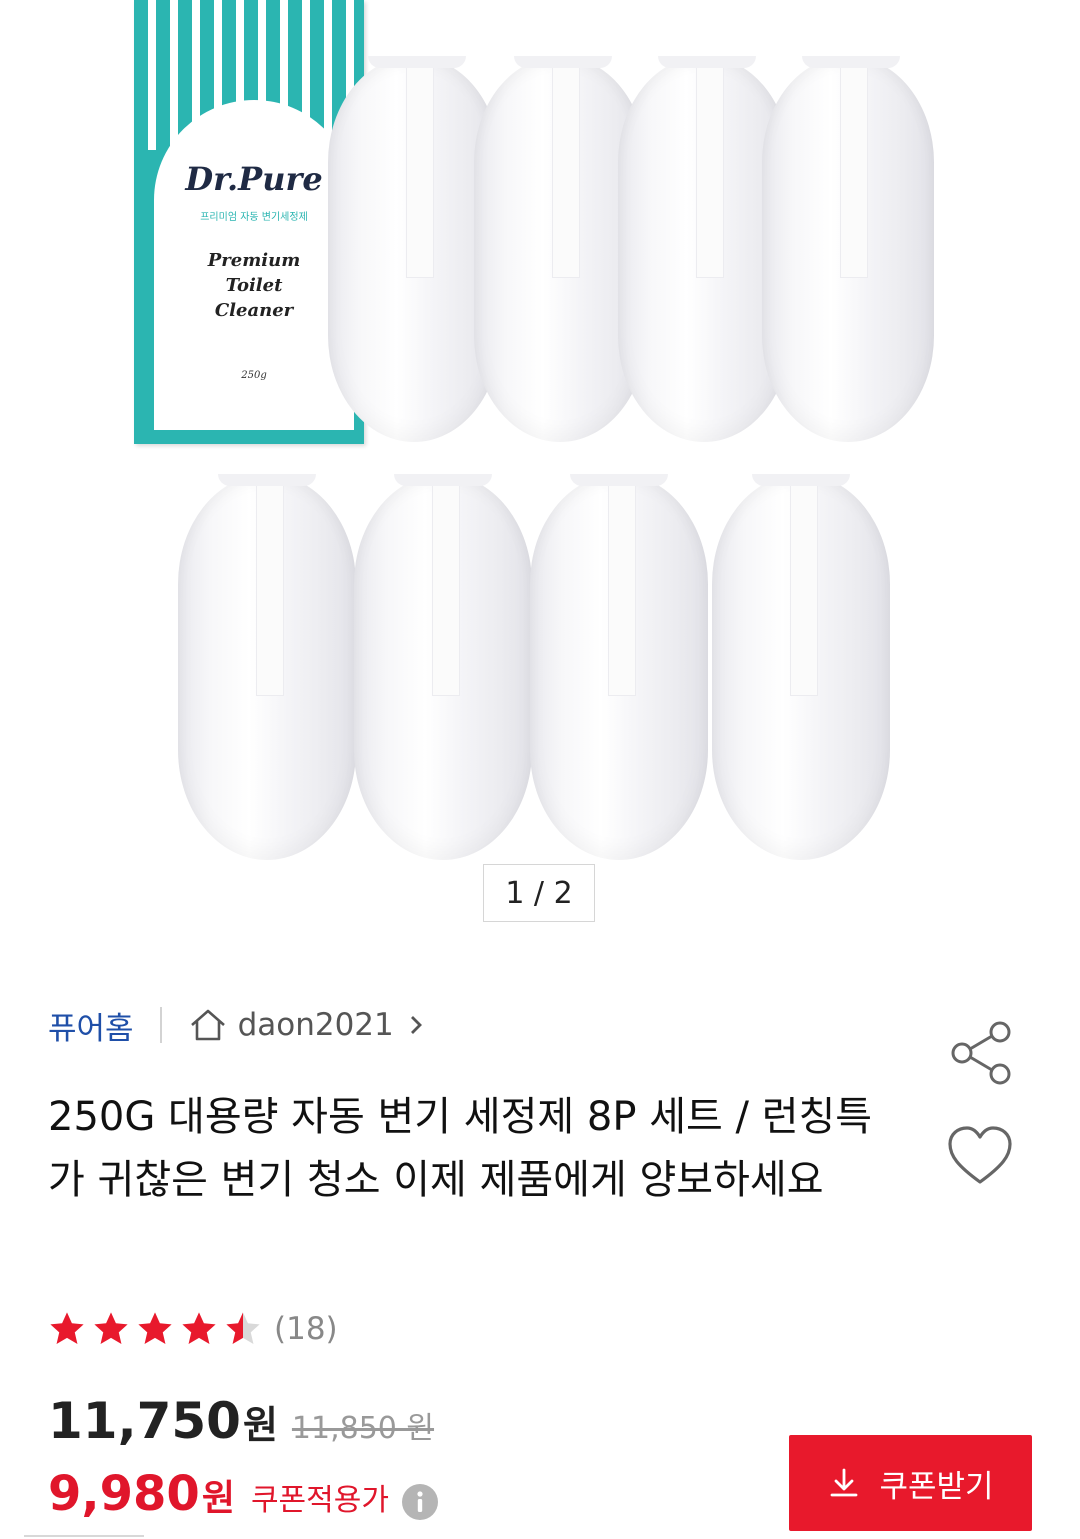  I want to click on box-brand: Dr.Pure, so click(254, 179).